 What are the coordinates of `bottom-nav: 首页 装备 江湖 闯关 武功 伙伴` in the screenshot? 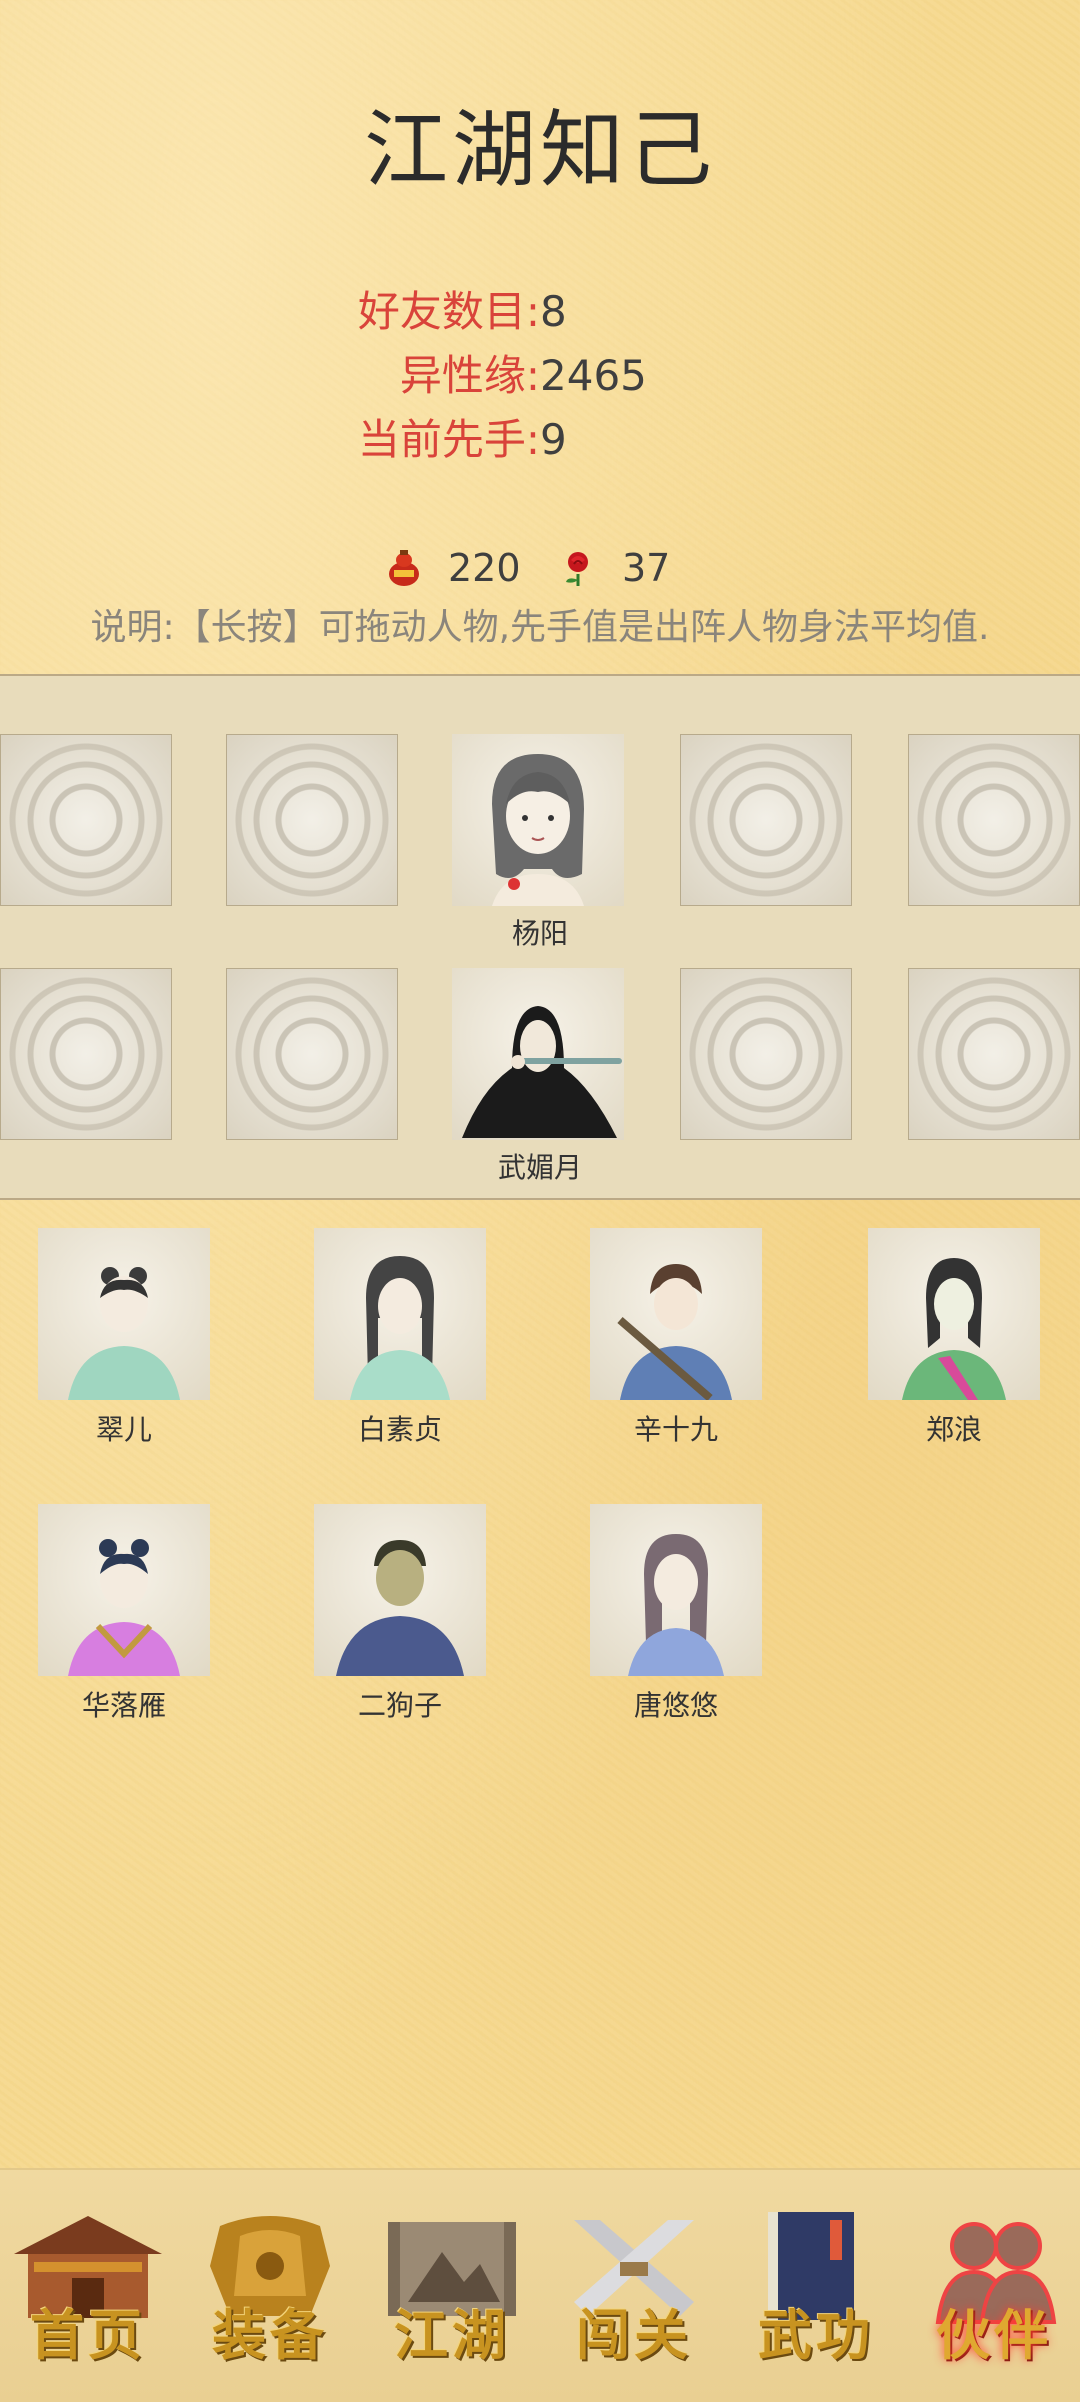 It's located at (540, 2285).